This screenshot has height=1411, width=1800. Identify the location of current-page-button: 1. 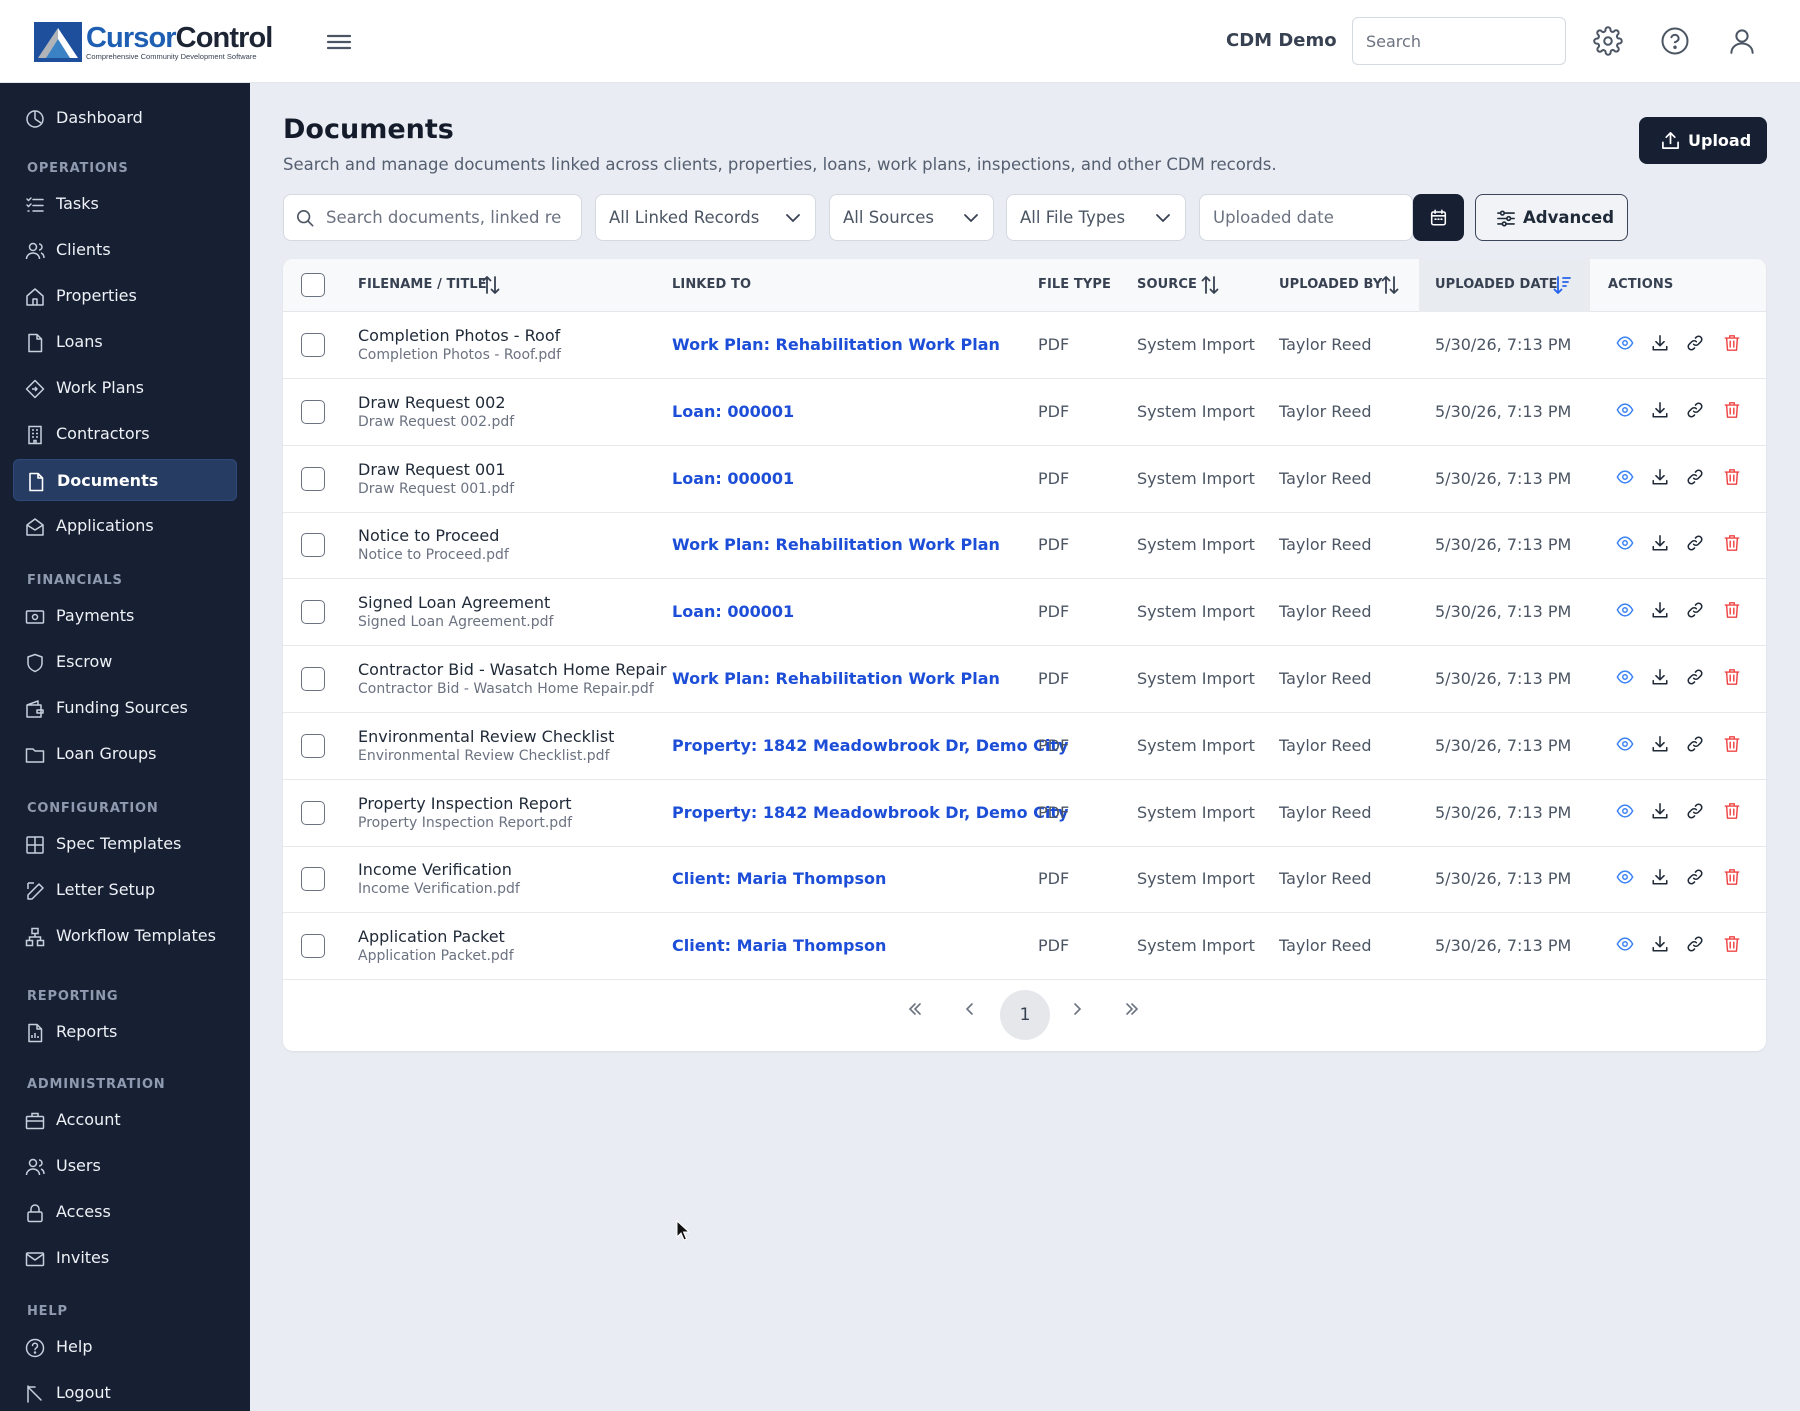
(1025, 1015).